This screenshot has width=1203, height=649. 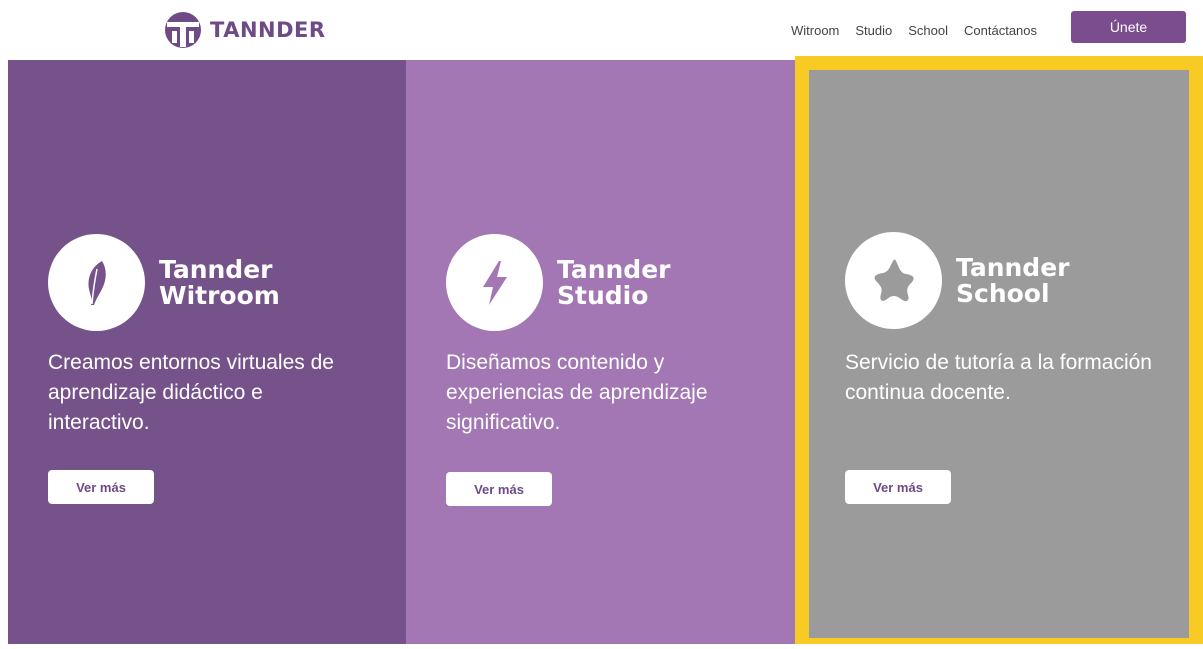 I want to click on school-title: Tannder School, so click(x=1013, y=280).